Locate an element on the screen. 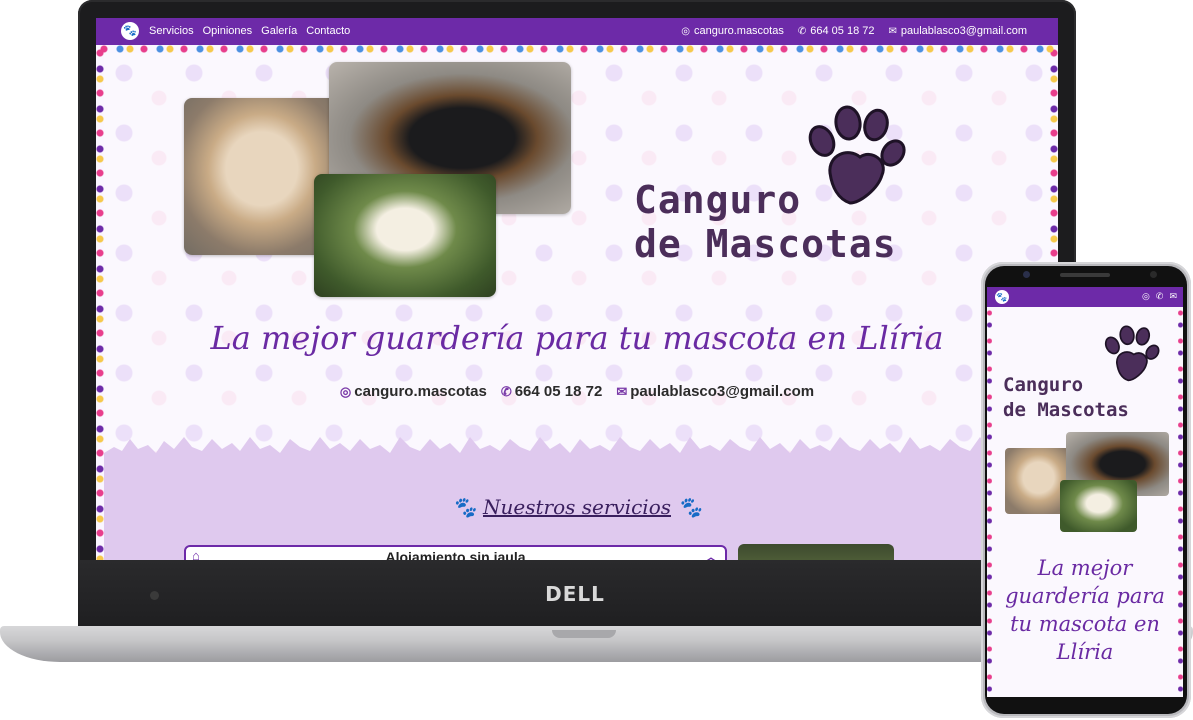  nav-links: Servicios Opiniones Galería Contacto is located at coordinates (249, 31).